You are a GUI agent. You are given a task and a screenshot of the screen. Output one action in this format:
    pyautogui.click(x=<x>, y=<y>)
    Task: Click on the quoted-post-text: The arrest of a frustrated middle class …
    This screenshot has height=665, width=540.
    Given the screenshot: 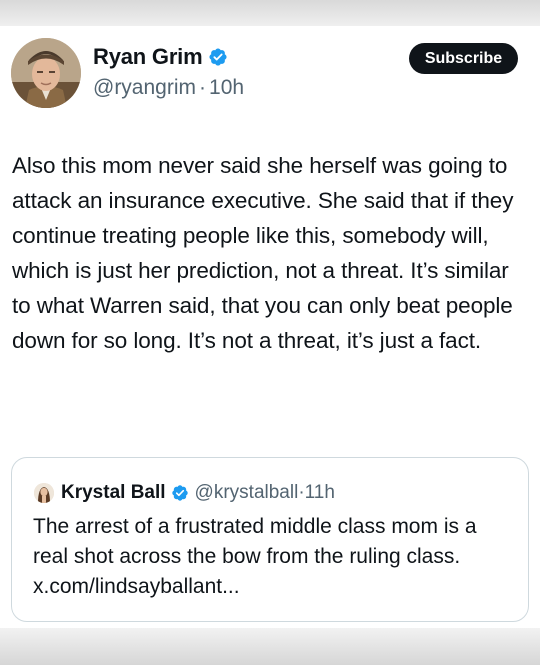 What is the action you would take?
    pyautogui.click(x=255, y=556)
    